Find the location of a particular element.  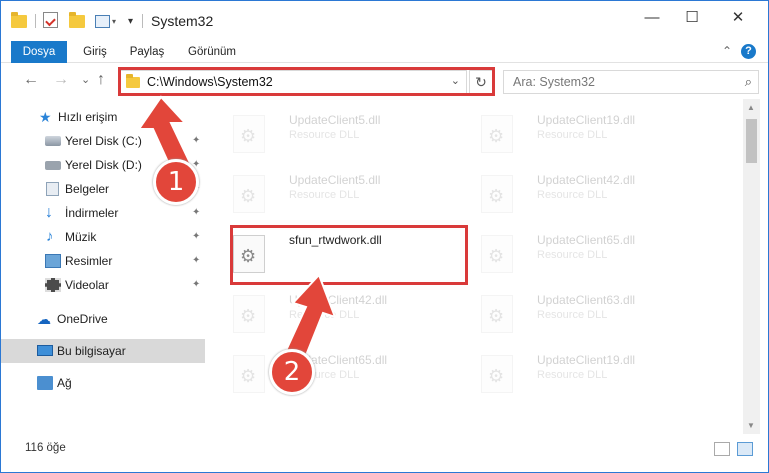

properties-icon is located at coordinates (50, 20).